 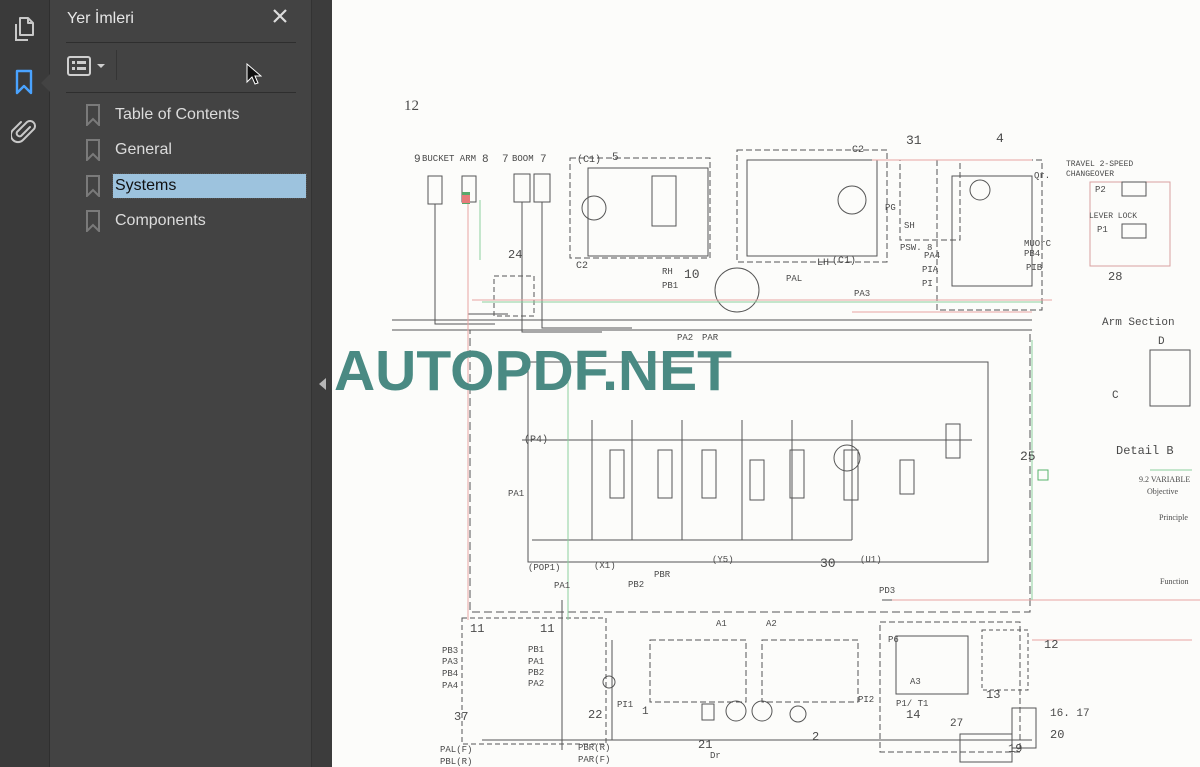 I want to click on bookmark-item-general: General, so click(x=195, y=150).